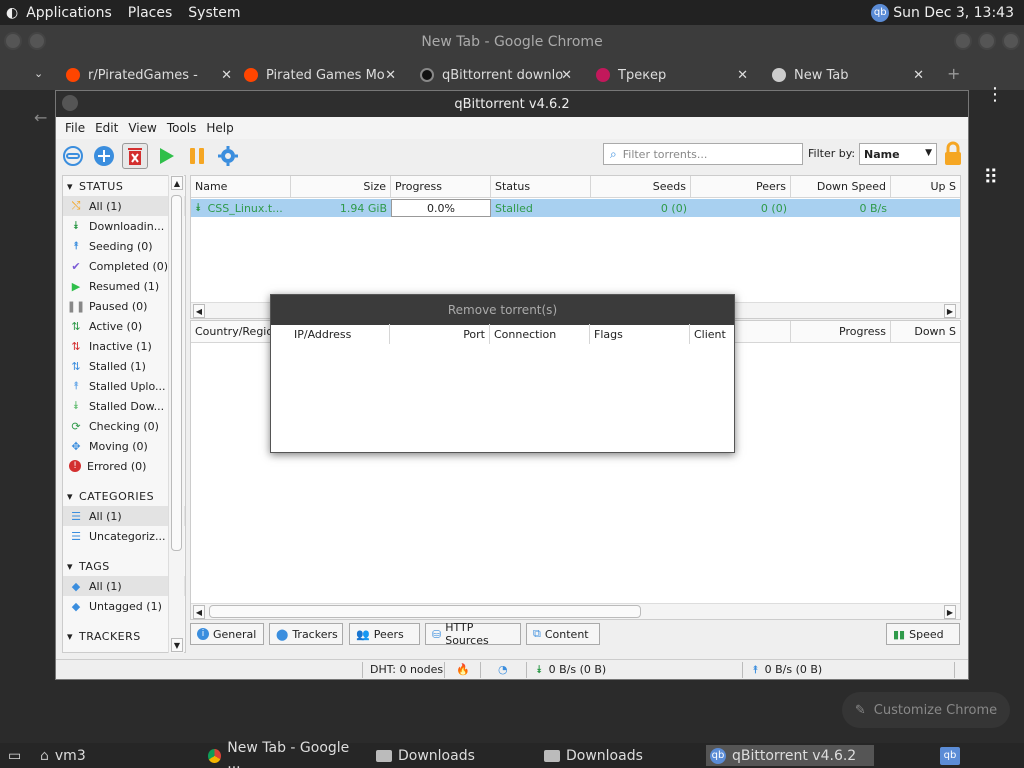 This screenshot has height=768, width=1024. Describe the element at coordinates (177, 645) in the screenshot. I see `scroll-down-icon: ▼` at that location.